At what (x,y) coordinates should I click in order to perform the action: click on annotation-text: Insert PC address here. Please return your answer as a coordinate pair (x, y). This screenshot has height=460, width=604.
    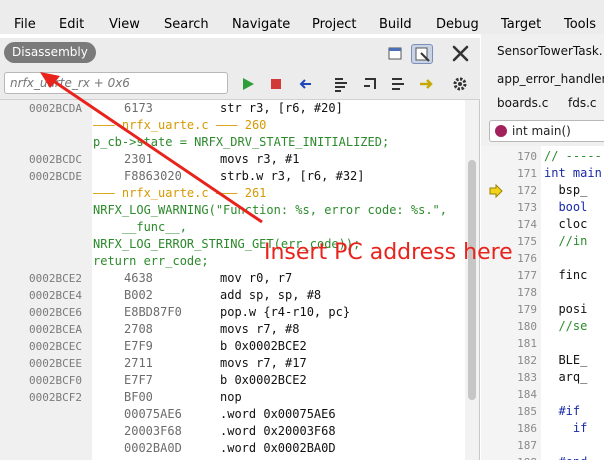
    Looking at the image, I should click on (388, 252).